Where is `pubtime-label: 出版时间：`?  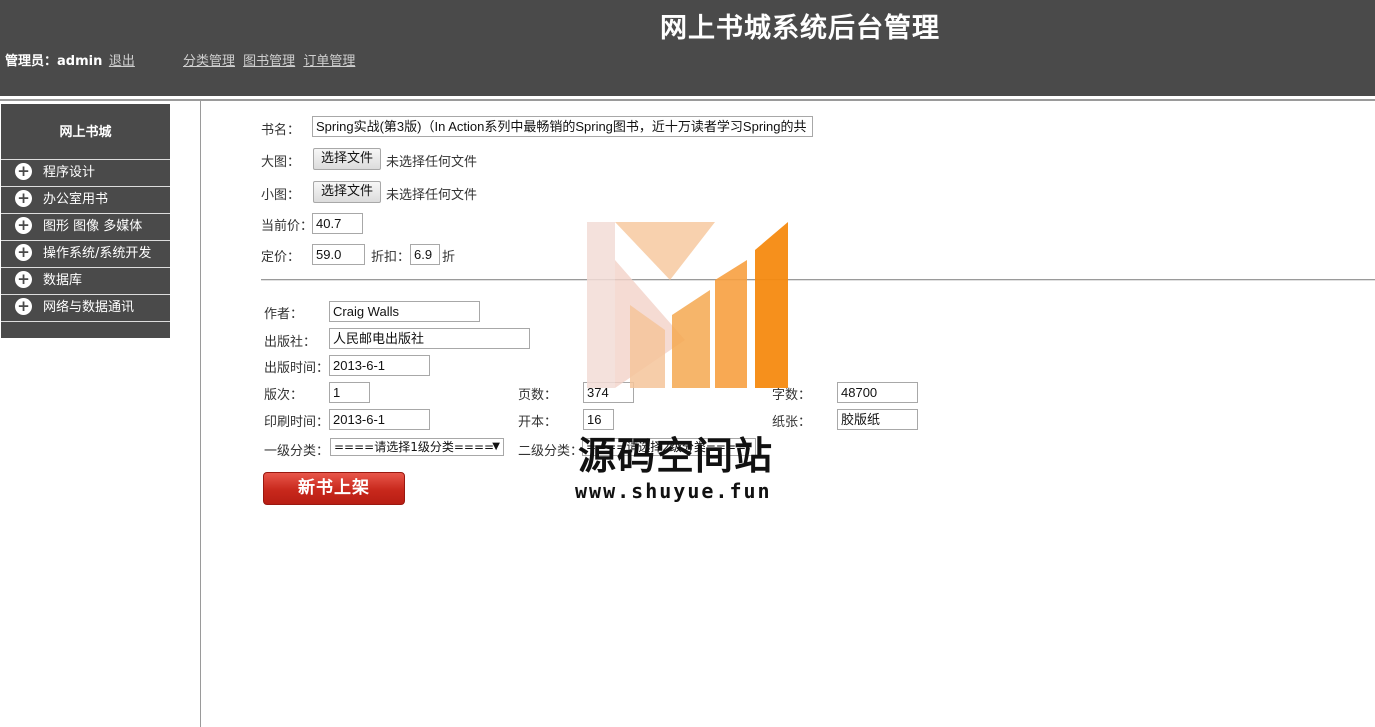
pubtime-label: 出版时间： is located at coordinates (297, 368).